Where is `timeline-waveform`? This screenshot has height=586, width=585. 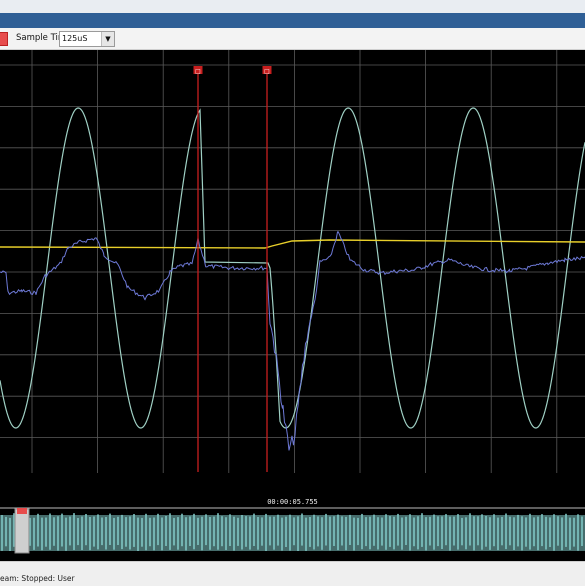 timeline-waveform is located at coordinates (292, 532).